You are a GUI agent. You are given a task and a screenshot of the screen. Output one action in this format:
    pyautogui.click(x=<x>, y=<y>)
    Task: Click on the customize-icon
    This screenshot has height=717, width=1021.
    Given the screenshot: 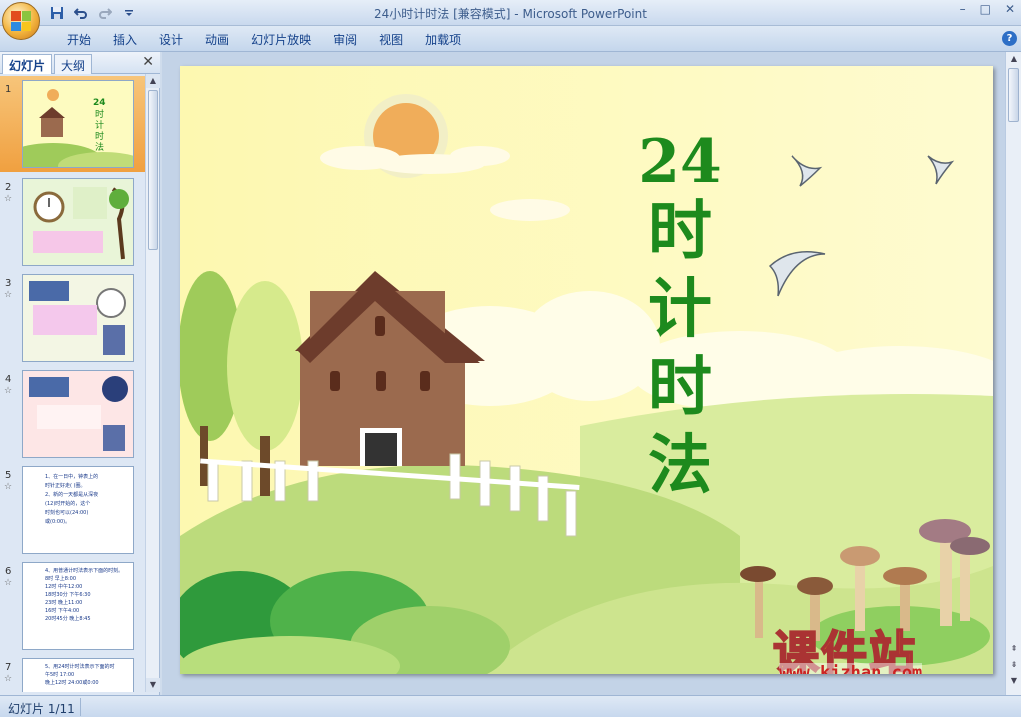 What is the action you would take?
    pyautogui.click(x=129, y=13)
    